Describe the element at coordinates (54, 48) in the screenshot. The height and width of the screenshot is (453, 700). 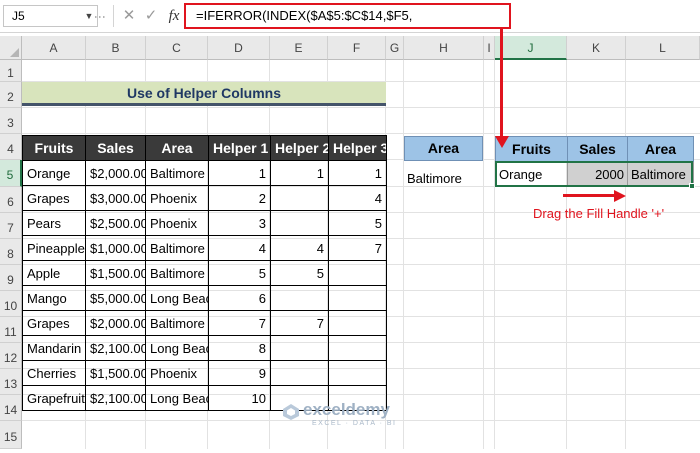
I see `column-header-a: A` at that location.